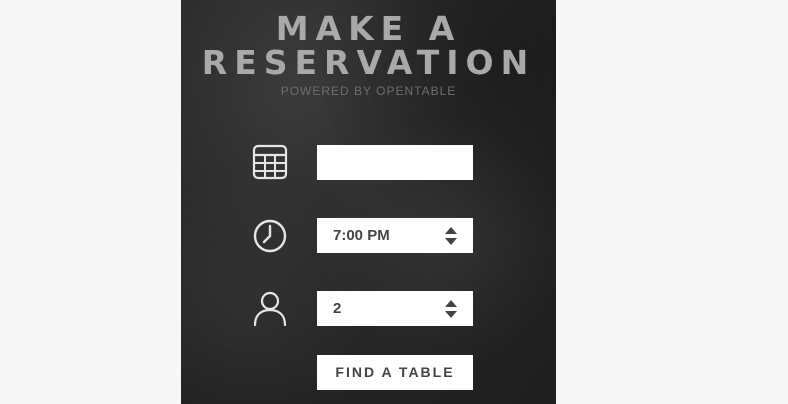 Image resolution: width=788 pixels, height=404 pixels. Describe the element at coordinates (395, 372) in the screenshot. I see `find-a-table-button: FIND A TABLE` at that location.